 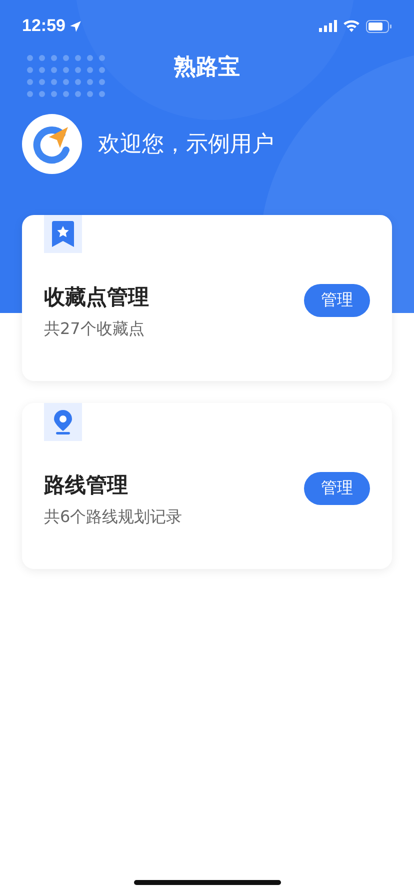 What do you see at coordinates (95, 329) in the screenshot?
I see `card-subtitle: 共27个收藏点` at bounding box center [95, 329].